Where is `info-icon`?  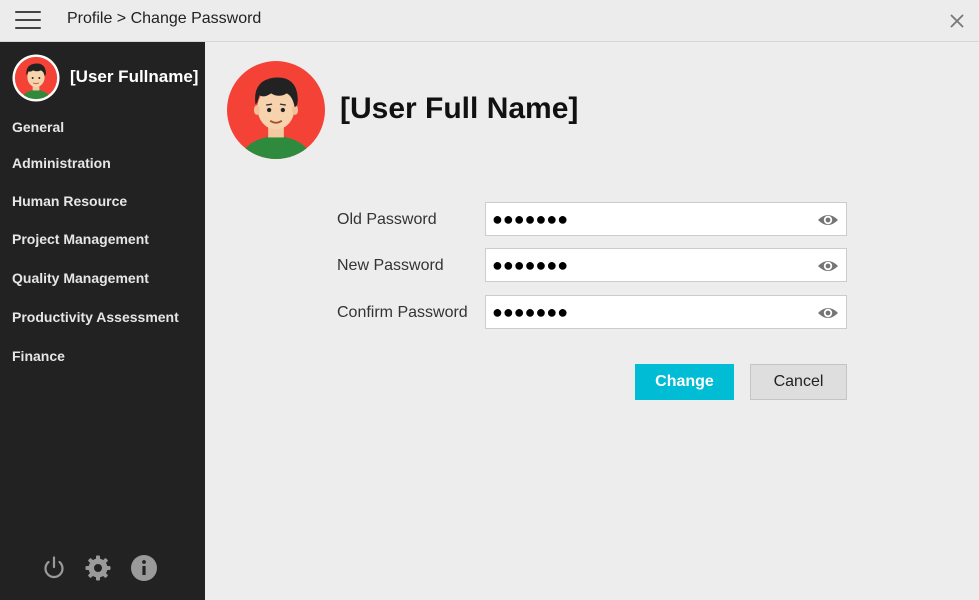 info-icon is located at coordinates (144, 568).